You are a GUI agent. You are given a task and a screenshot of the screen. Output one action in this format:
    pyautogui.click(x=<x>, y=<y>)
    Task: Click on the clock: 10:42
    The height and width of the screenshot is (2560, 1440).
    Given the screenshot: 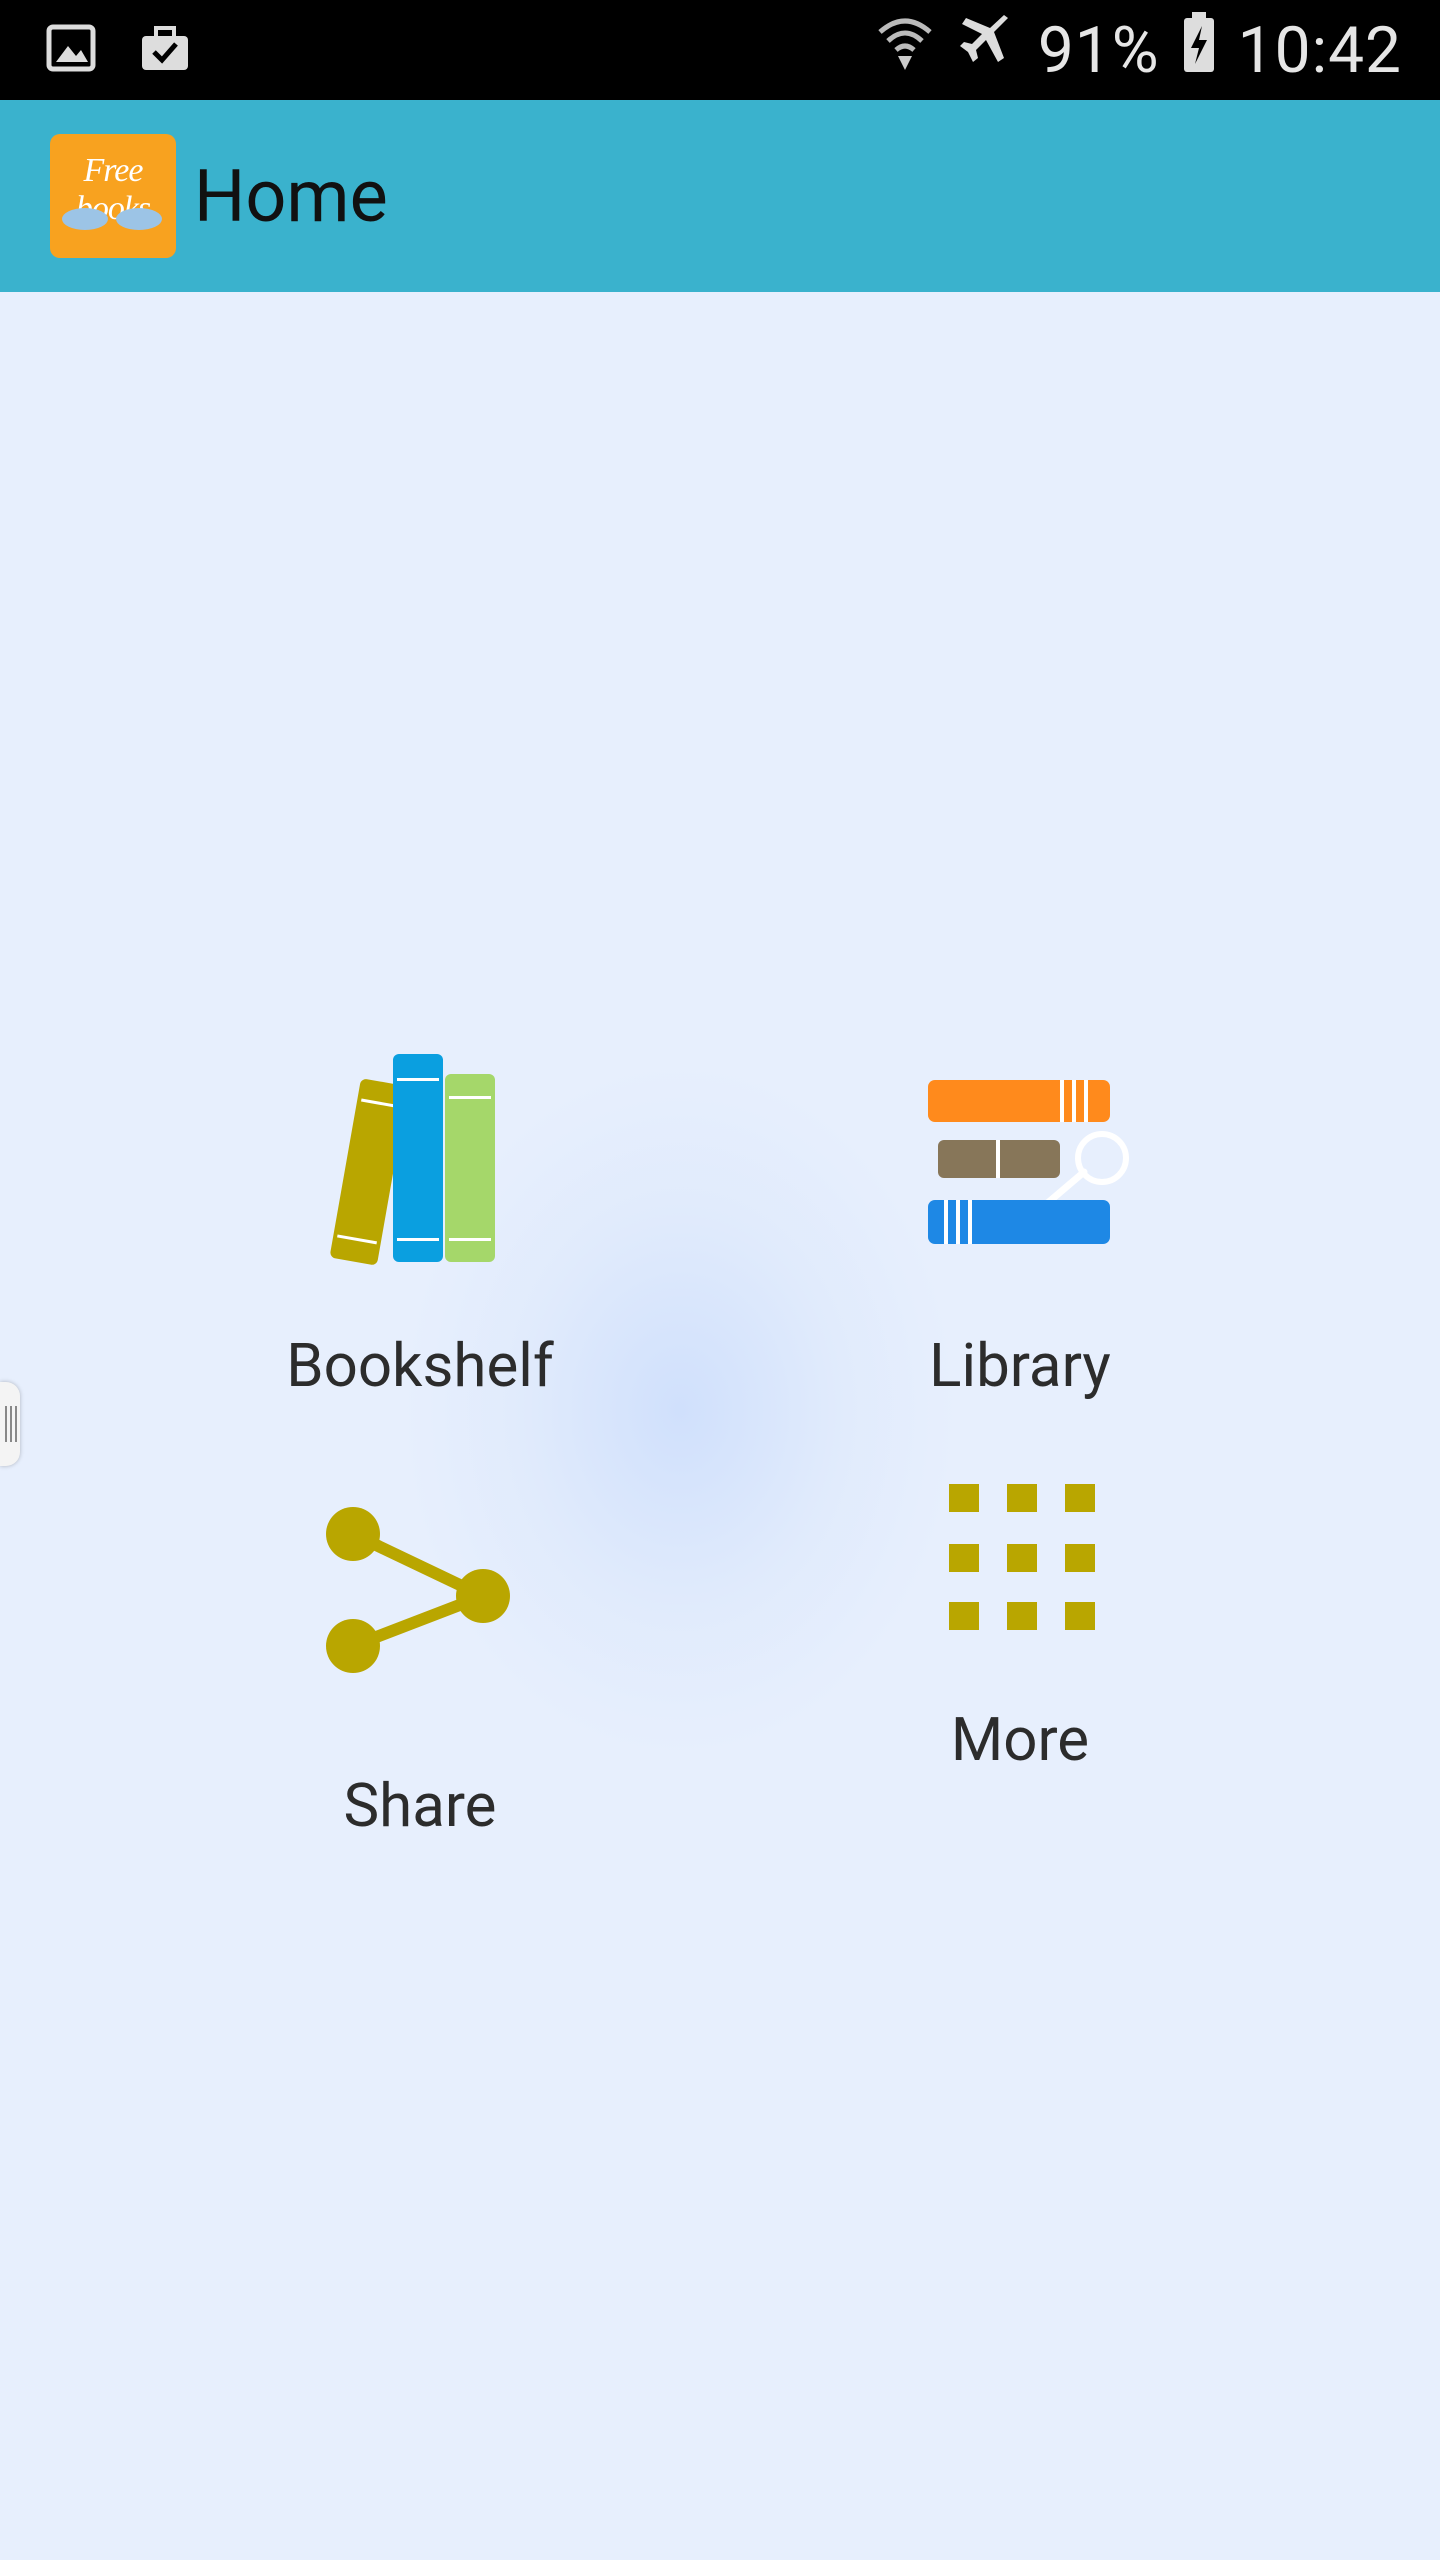 What is the action you would take?
    pyautogui.click(x=1319, y=50)
    